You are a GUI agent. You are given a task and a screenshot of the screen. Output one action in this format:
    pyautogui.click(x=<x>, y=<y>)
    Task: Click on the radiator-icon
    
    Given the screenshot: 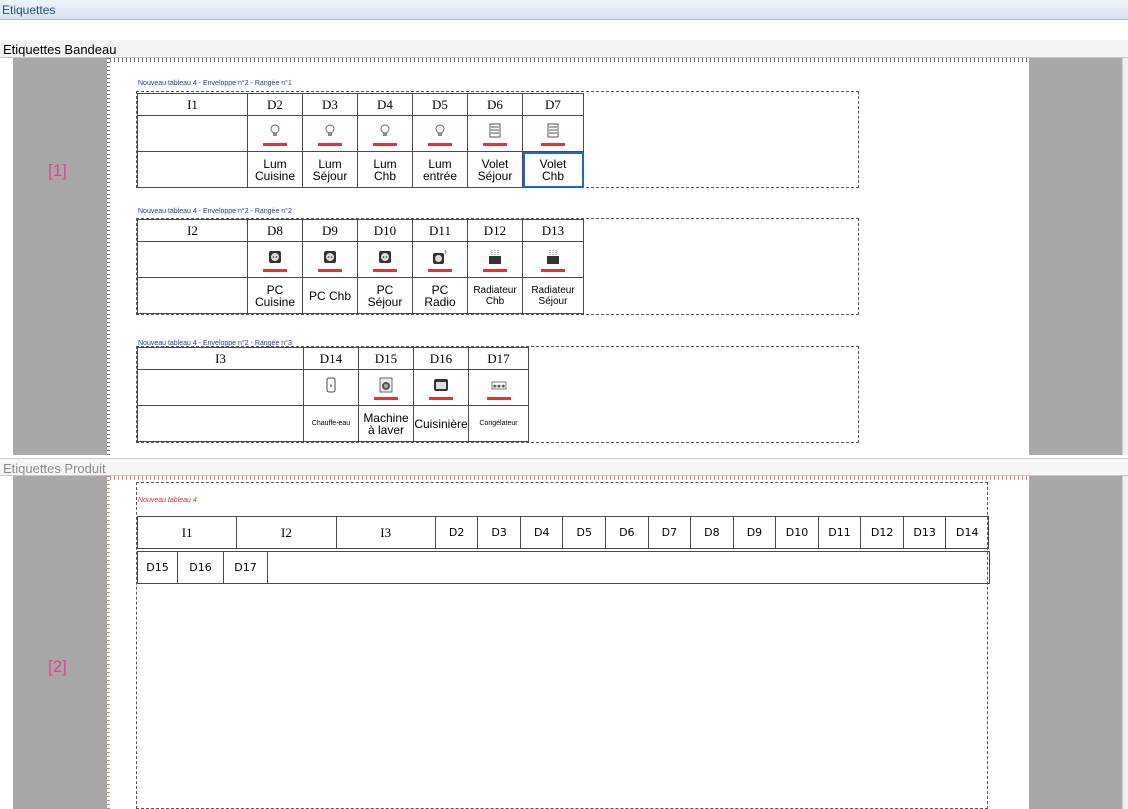 What is the action you would take?
    pyautogui.click(x=495, y=260)
    